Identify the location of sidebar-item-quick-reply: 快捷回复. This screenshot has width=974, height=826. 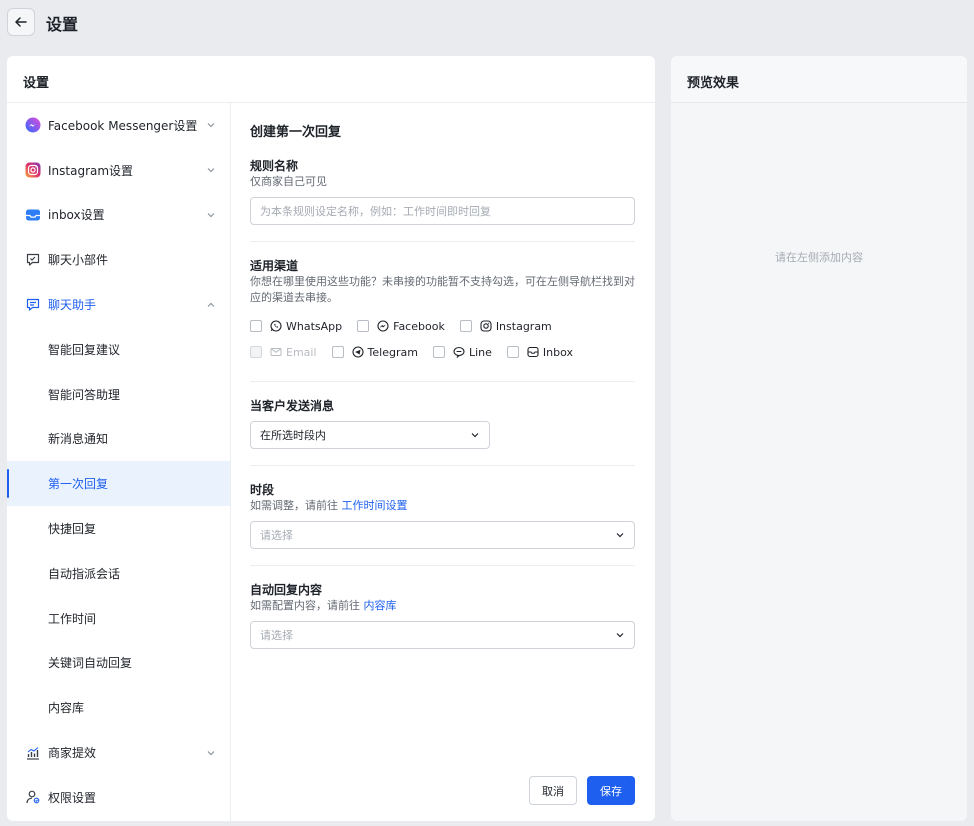
(118, 528).